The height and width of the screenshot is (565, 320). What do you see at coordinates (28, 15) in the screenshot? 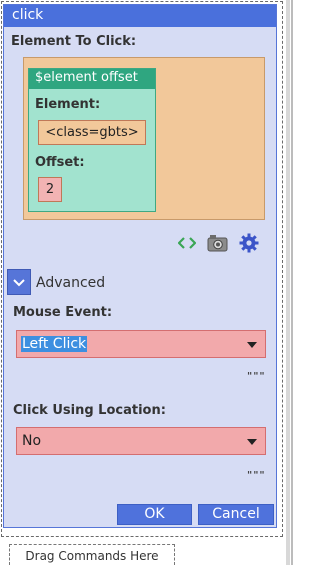
I see `panel-title: click` at bounding box center [28, 15].